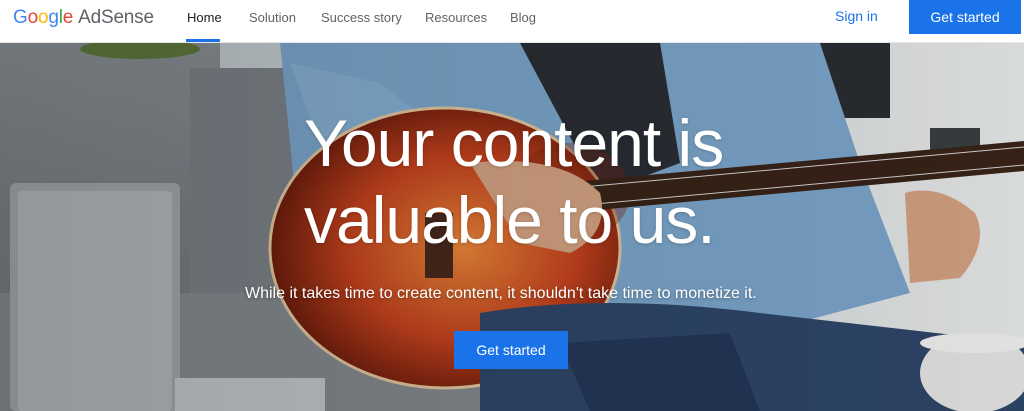  Describe the element at coordinates (856, 16) in the screenshot. I see `sign-in-link: Sign in` at that location.